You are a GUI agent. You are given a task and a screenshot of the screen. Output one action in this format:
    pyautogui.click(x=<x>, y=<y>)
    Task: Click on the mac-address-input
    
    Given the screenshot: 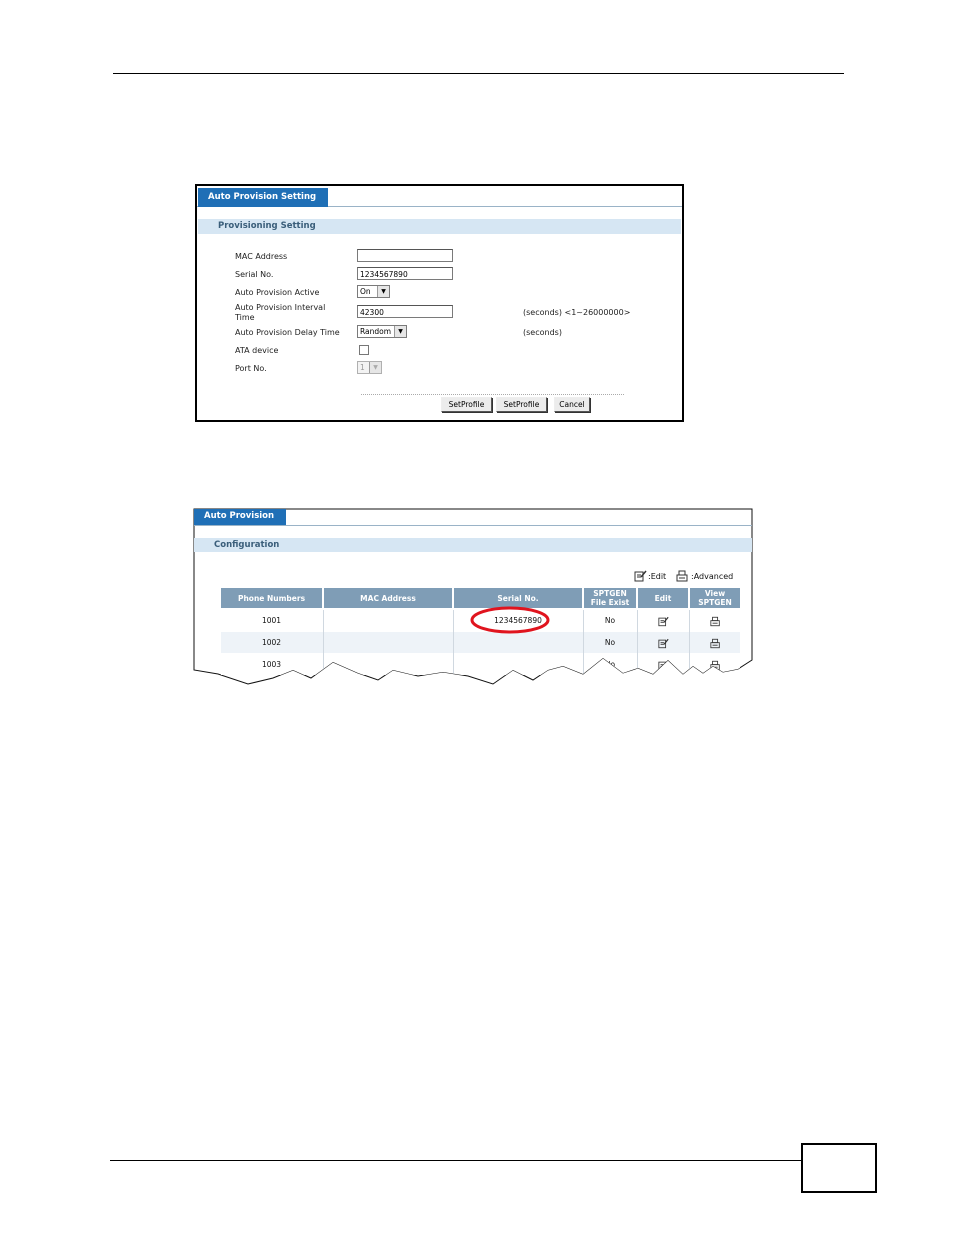 What is the action you would take?
    pyautogui.click(x=405, y=255)
    